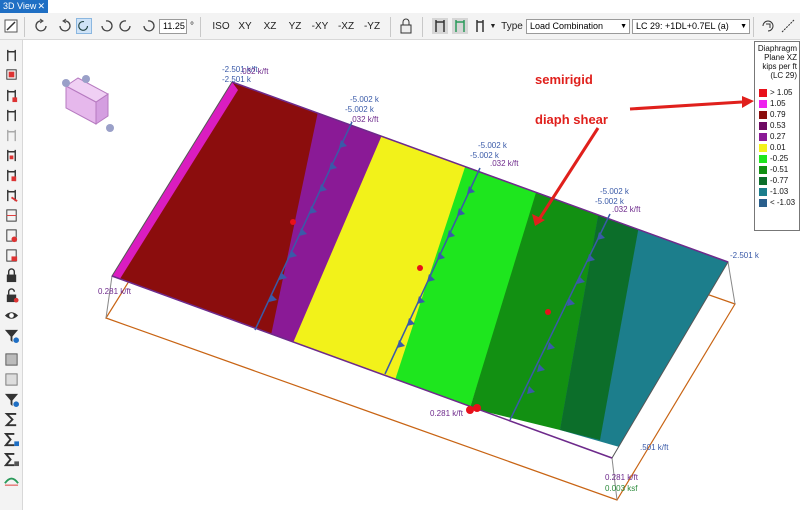 The width and height of the screenshot is (800, 510). I want to click on member-release-icon, so click(11, 115).